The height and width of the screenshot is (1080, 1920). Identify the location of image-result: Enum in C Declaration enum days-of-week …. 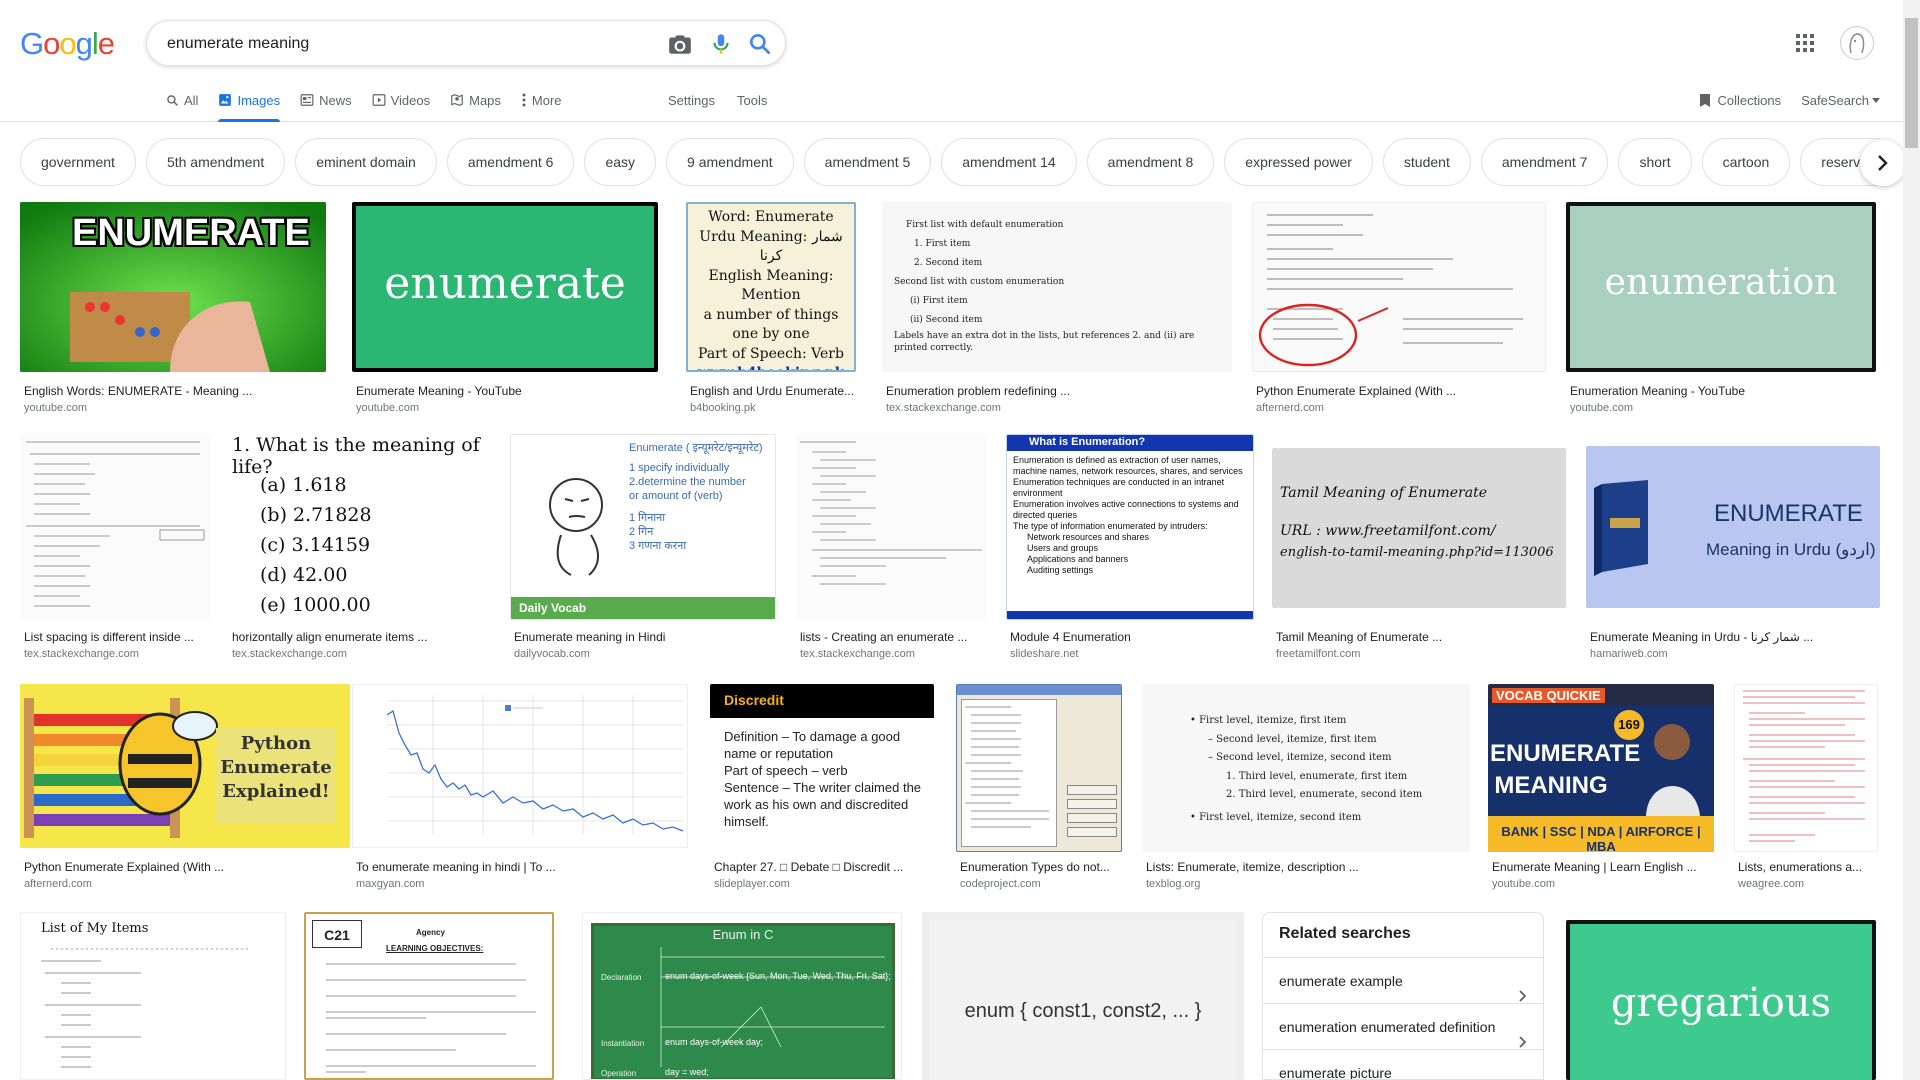
(742, 996).